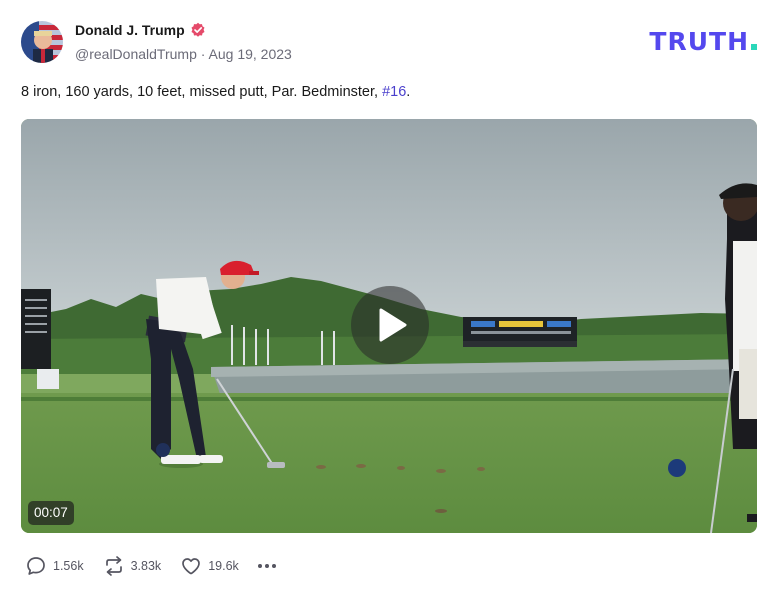 This screenshot has height=595, width=778. Describe the element at coordinates (36, 566) in the screenshot. I see `reply-icon` at that location.